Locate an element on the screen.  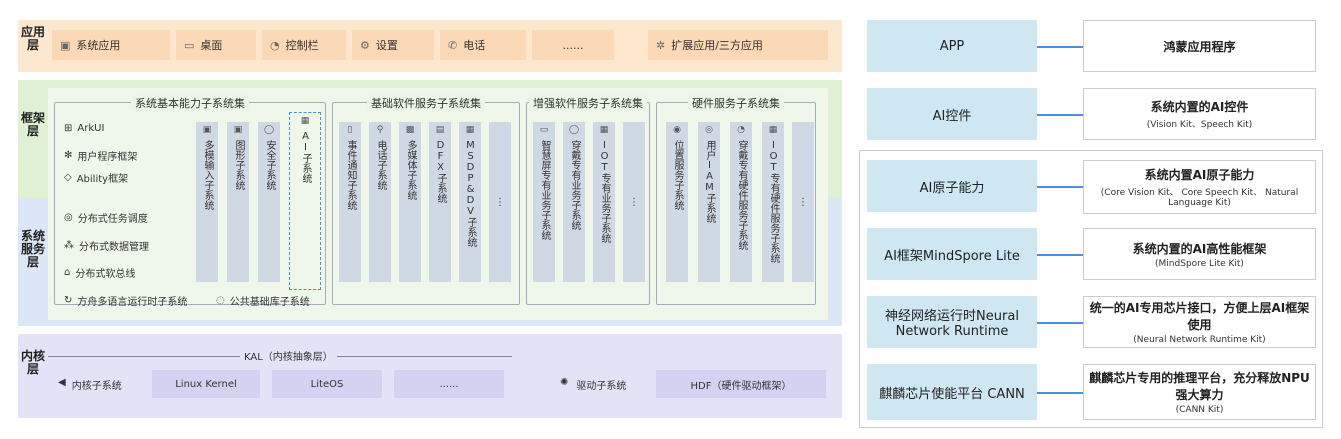
ai-icon: ▦ is located at coordinates (305, 121).